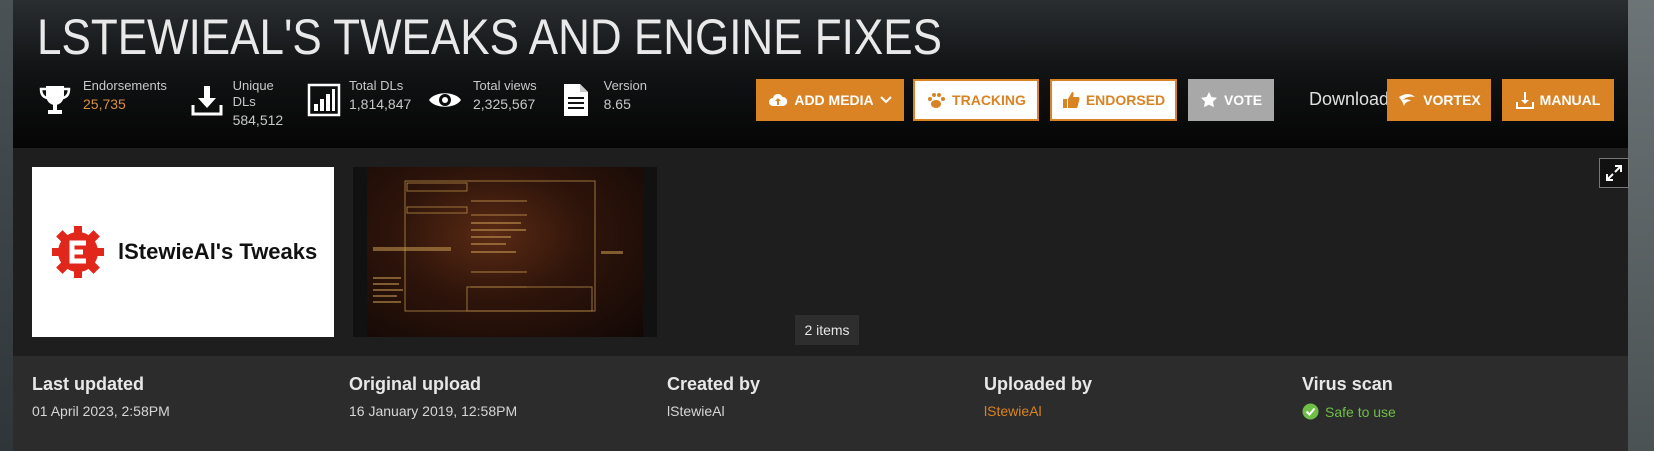  I want to click on check-circle-icon, so click(1310, 411).